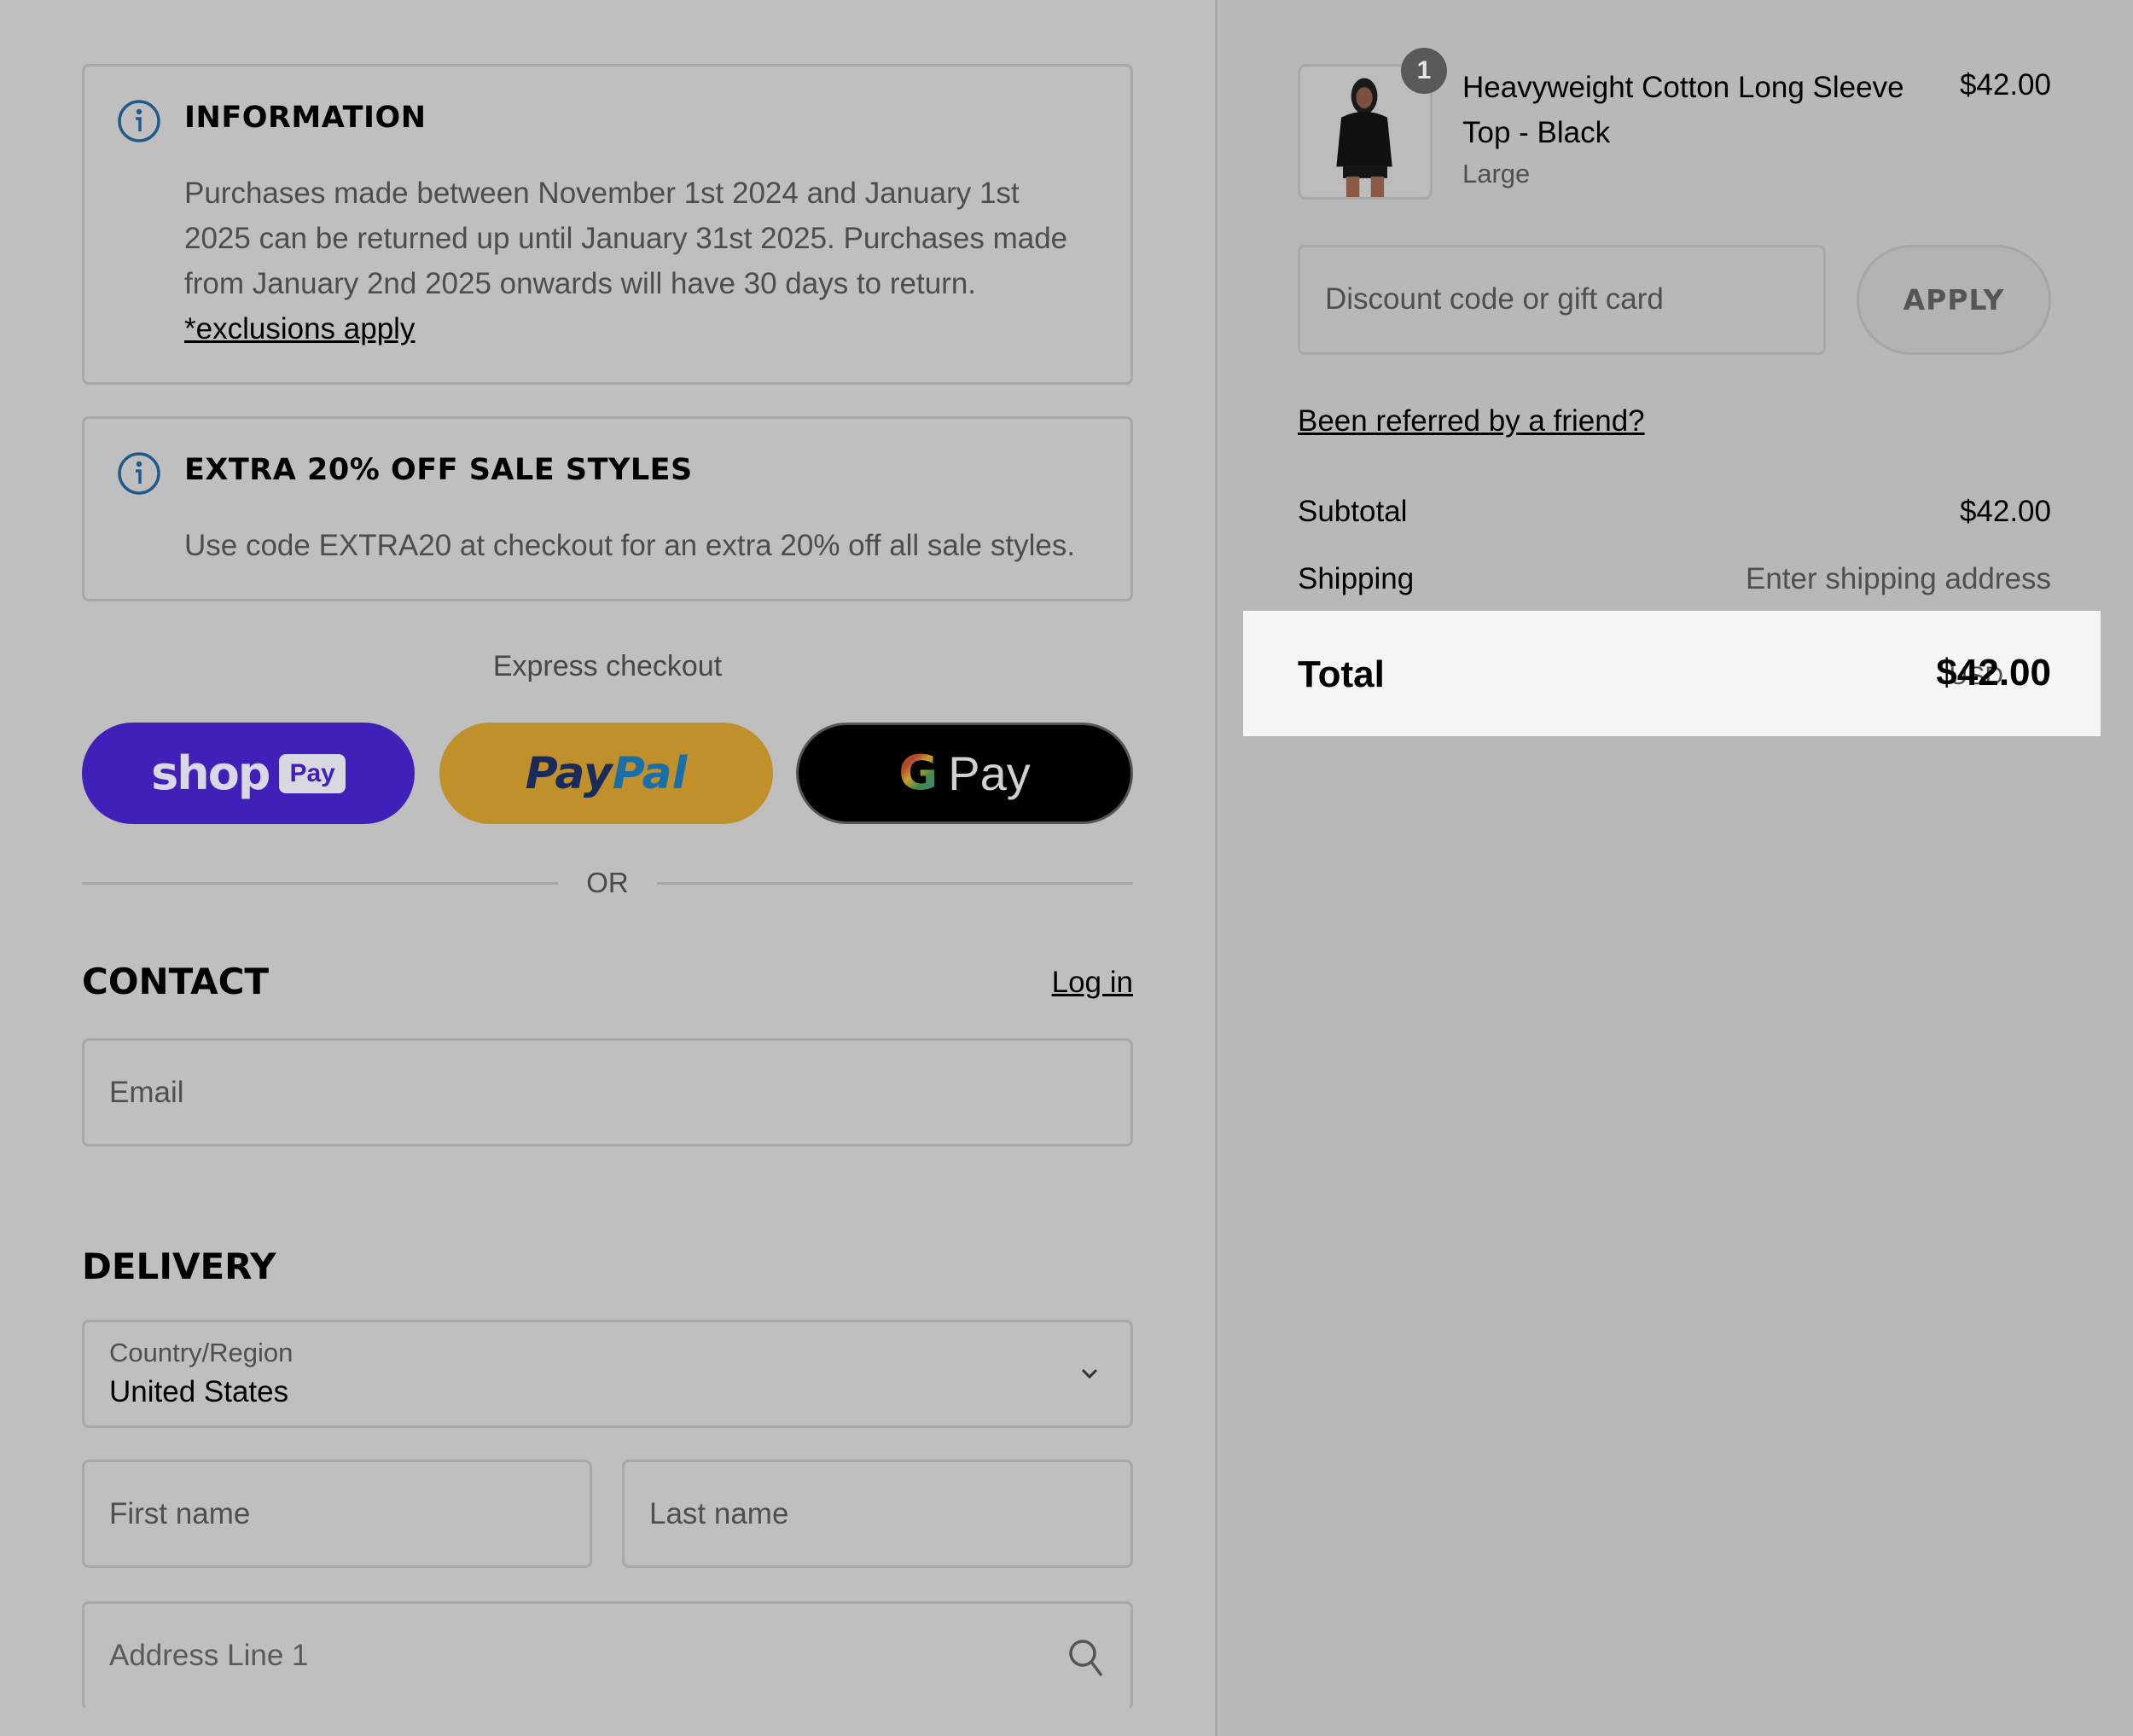 This screenshot has width=2133, height=1736. What do you see at coordinates (1089, 1373) in the screenshot?
I see `chevron-down-icon` at bounding box center [1089, 1373].